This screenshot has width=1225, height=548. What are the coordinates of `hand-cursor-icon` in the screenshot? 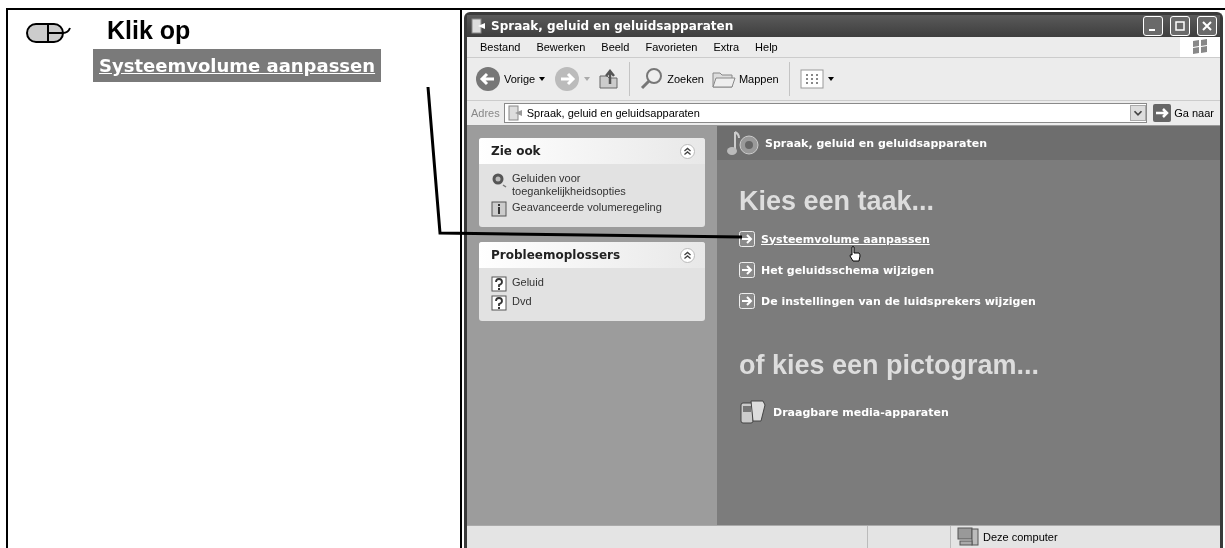 It's located at (855, 254).